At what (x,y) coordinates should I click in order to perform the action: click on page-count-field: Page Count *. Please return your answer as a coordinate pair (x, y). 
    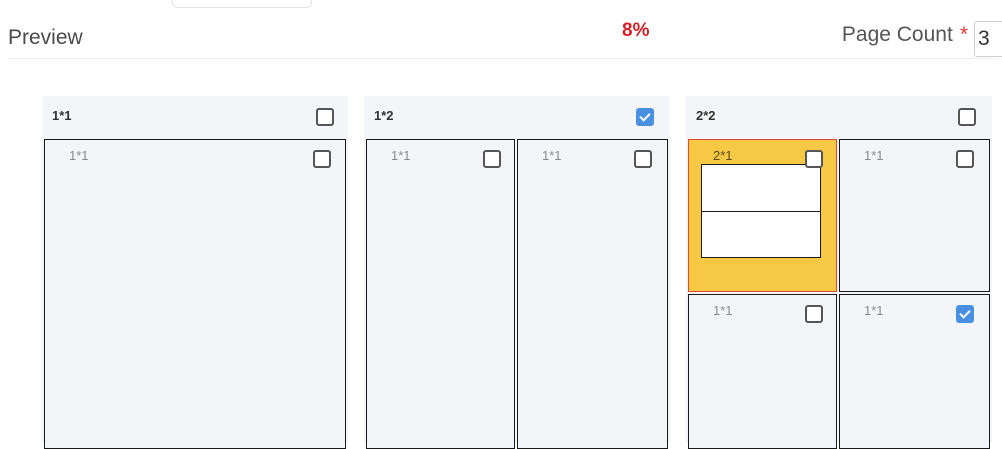
    Looking at the image, I should click on (922, 39).